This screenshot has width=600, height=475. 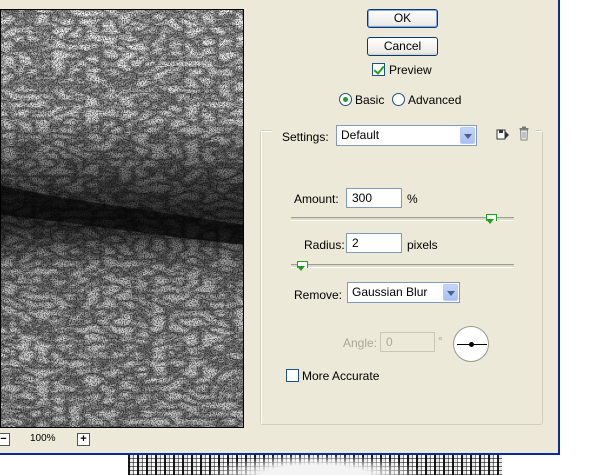 I want to click on trash-icon, so click(x=524, y=133).